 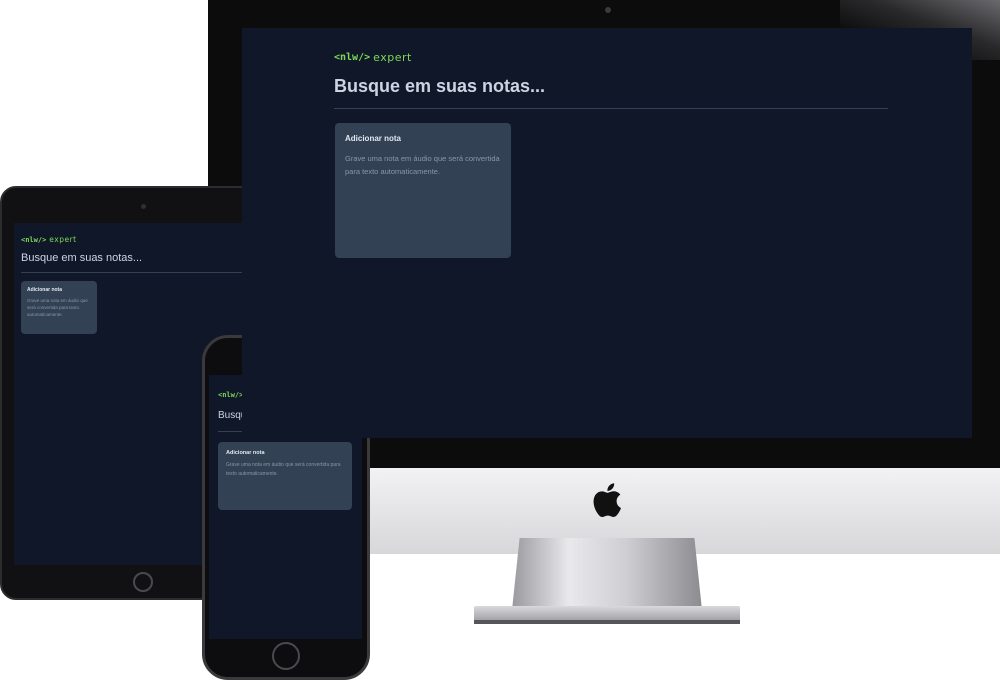 What do you see at coordinates (607, 622) in the screenshot?
I see `imac-foot-shadow` at bounding box center [607, 622].